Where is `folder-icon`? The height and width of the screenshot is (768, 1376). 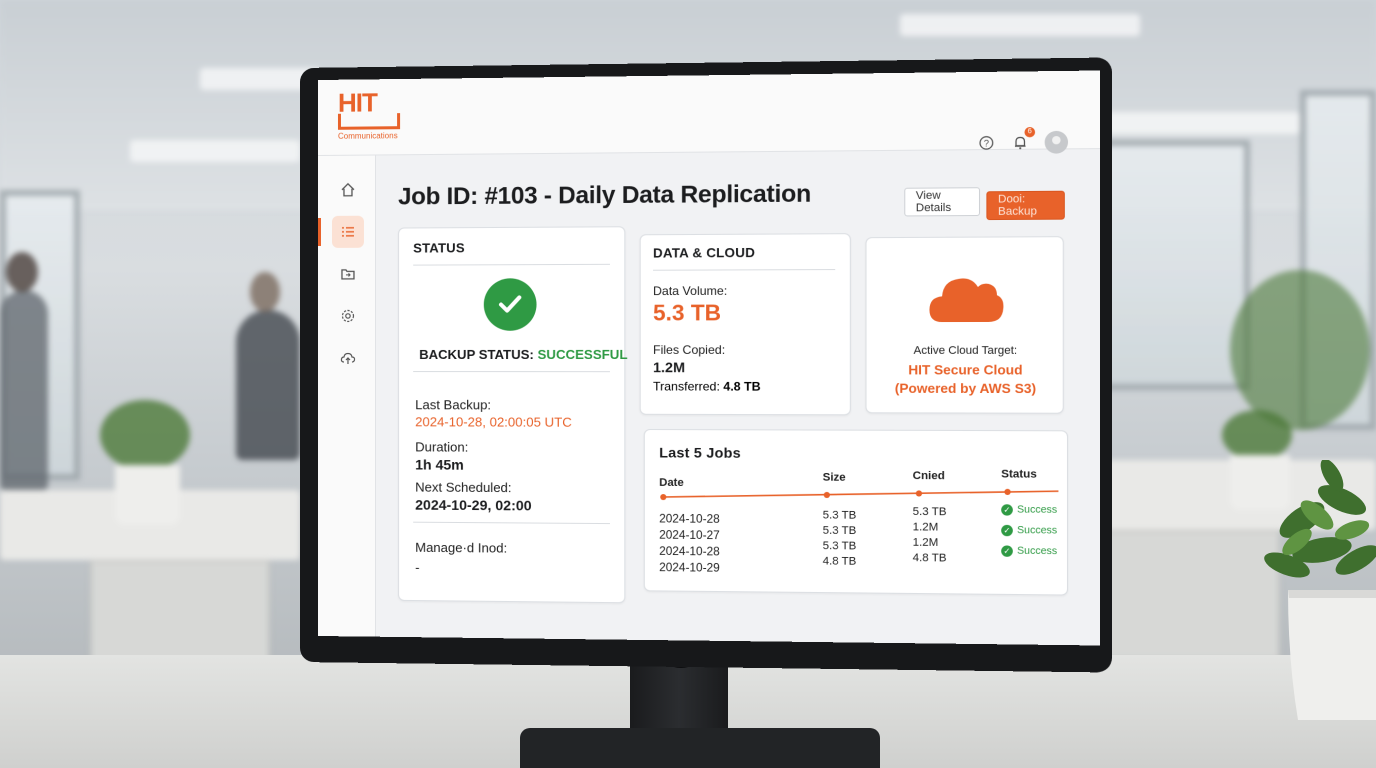
folder-icon is located at coordinates (347, 274).